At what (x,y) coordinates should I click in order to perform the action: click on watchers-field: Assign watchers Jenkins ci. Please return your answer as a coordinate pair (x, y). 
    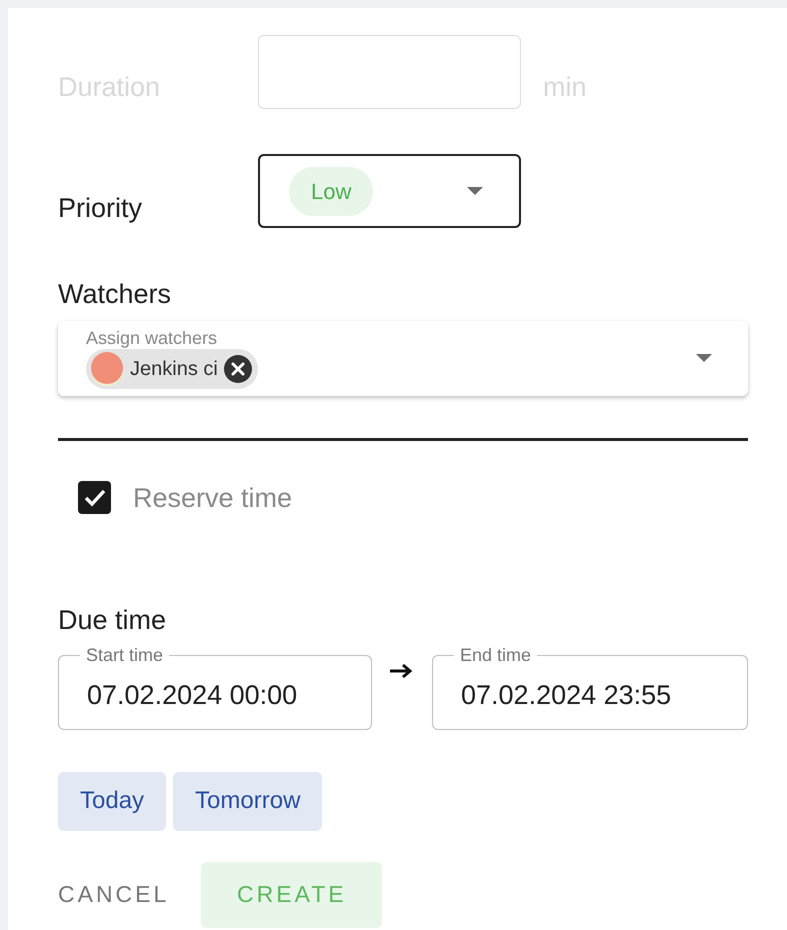
    Looking at the image, I should click on (403, 358).